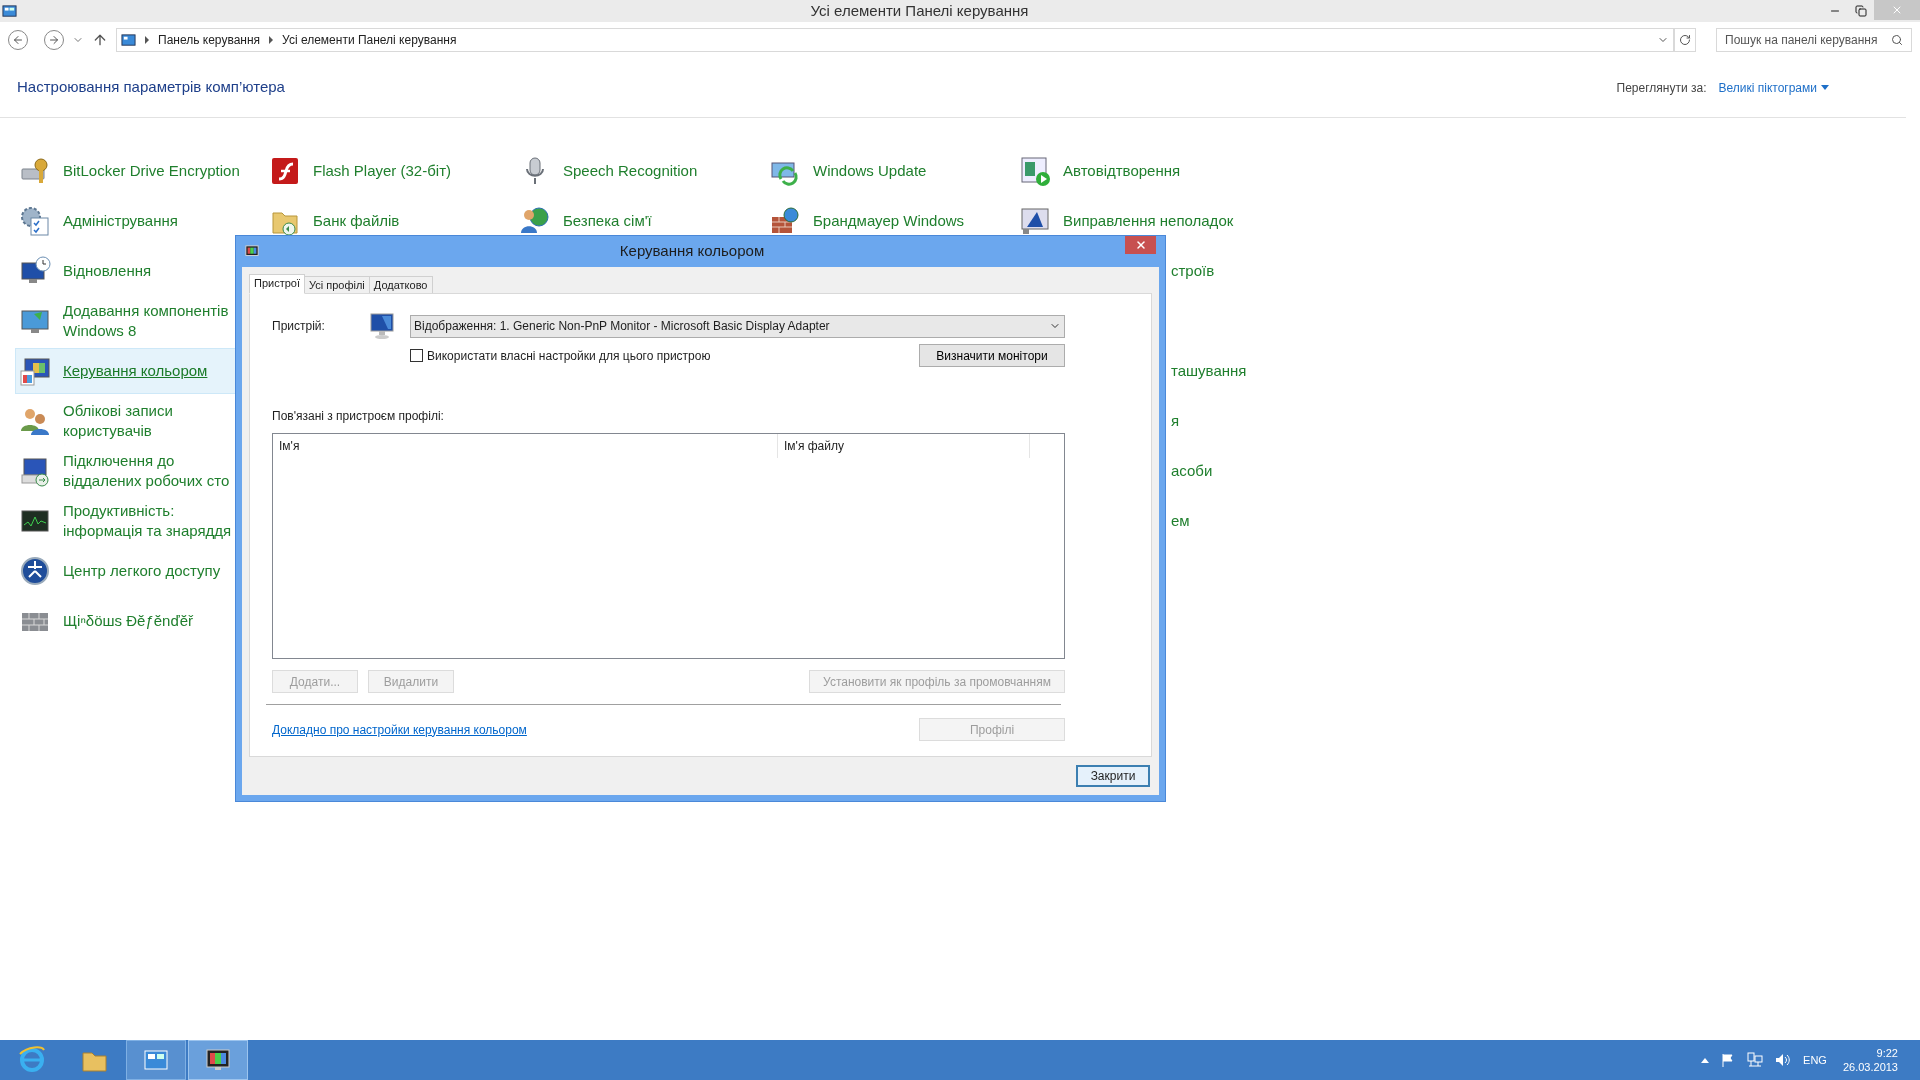 The height and width of the screenshot is (1080, 1920). I want to click on profiles-label: Пов'язані з пристроєм профілі:, so click(358, 416).